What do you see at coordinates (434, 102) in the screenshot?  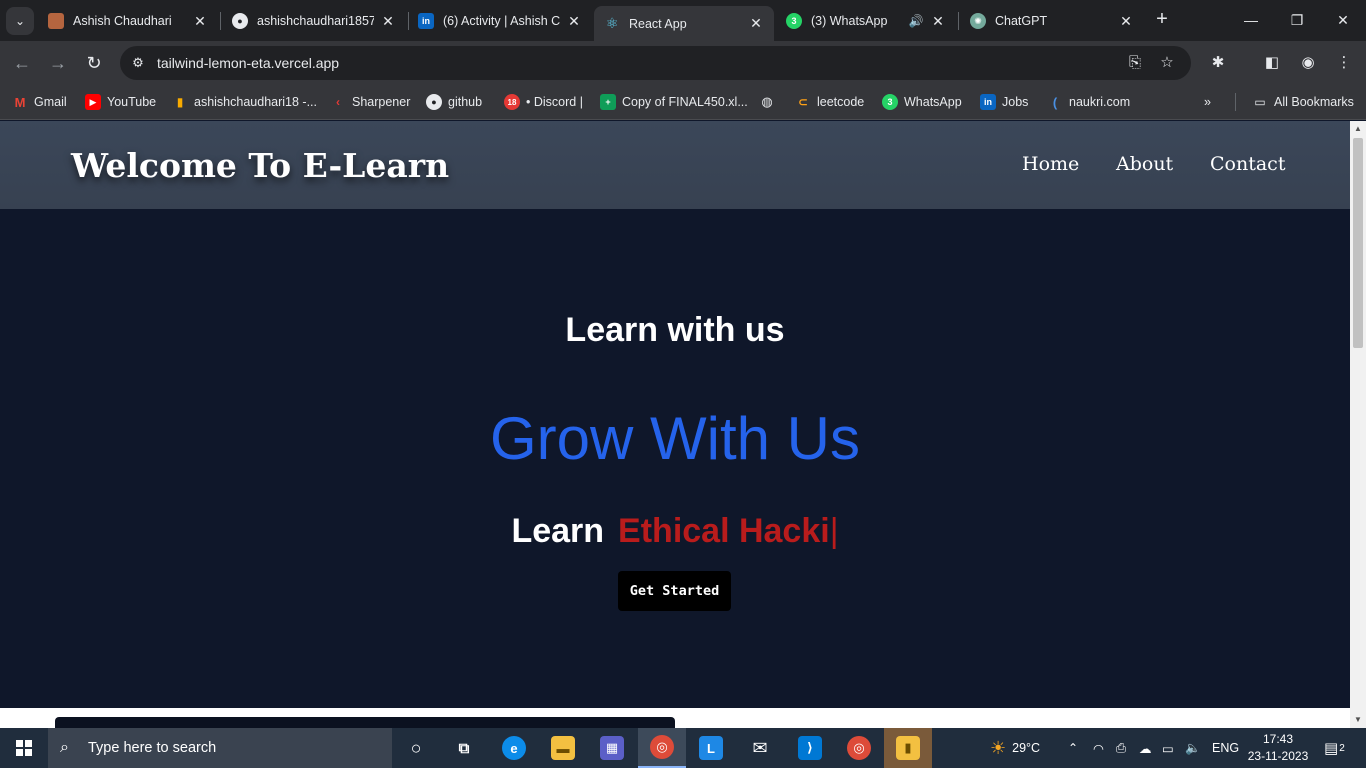 I see `github-icon: ●` at bounding box center [434, 102].